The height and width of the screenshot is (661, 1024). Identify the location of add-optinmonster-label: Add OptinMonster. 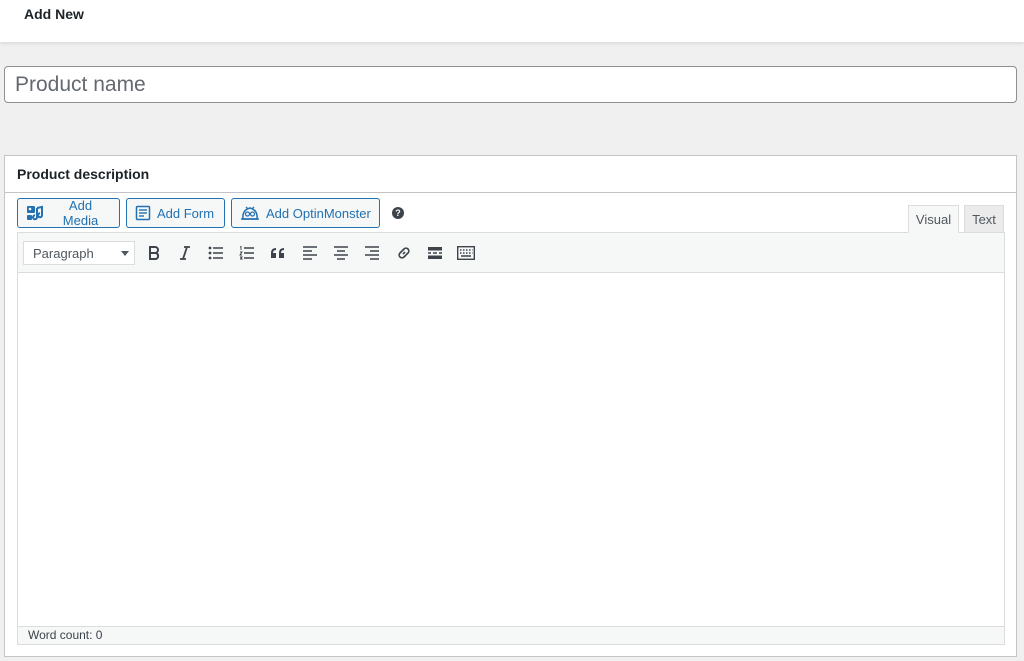
(318, 213).